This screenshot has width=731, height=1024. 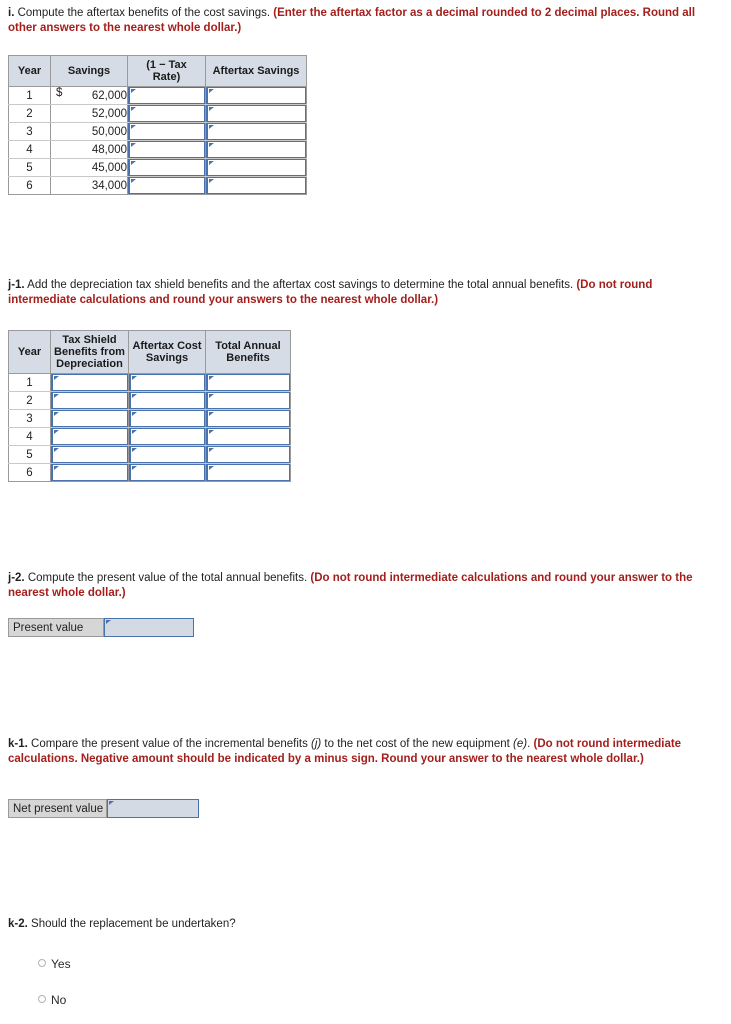 I want to click on net-present-value-input, so click(x=153, y=808).